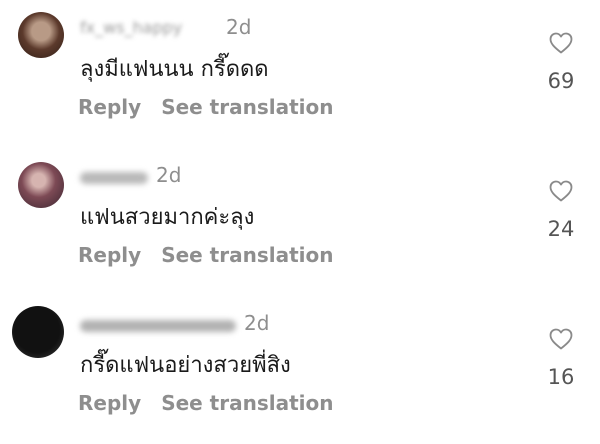  I want to click on like-count: 69, so click(561, 81).